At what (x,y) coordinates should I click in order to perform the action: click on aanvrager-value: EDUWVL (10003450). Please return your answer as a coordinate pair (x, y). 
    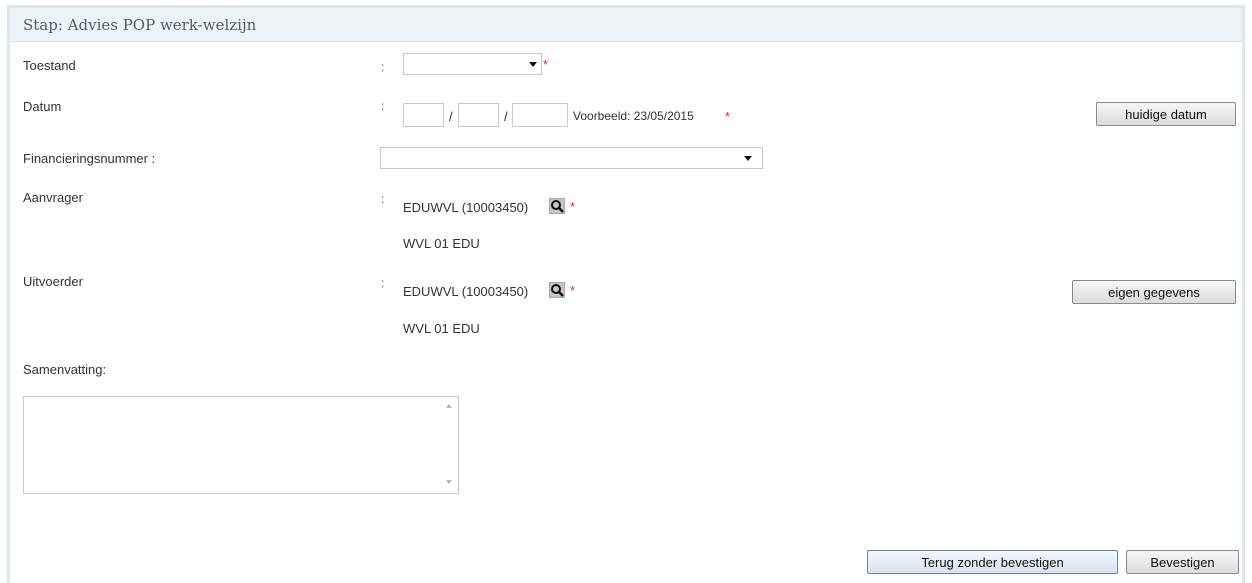
    Looking at the image, I should click on (466, 207).